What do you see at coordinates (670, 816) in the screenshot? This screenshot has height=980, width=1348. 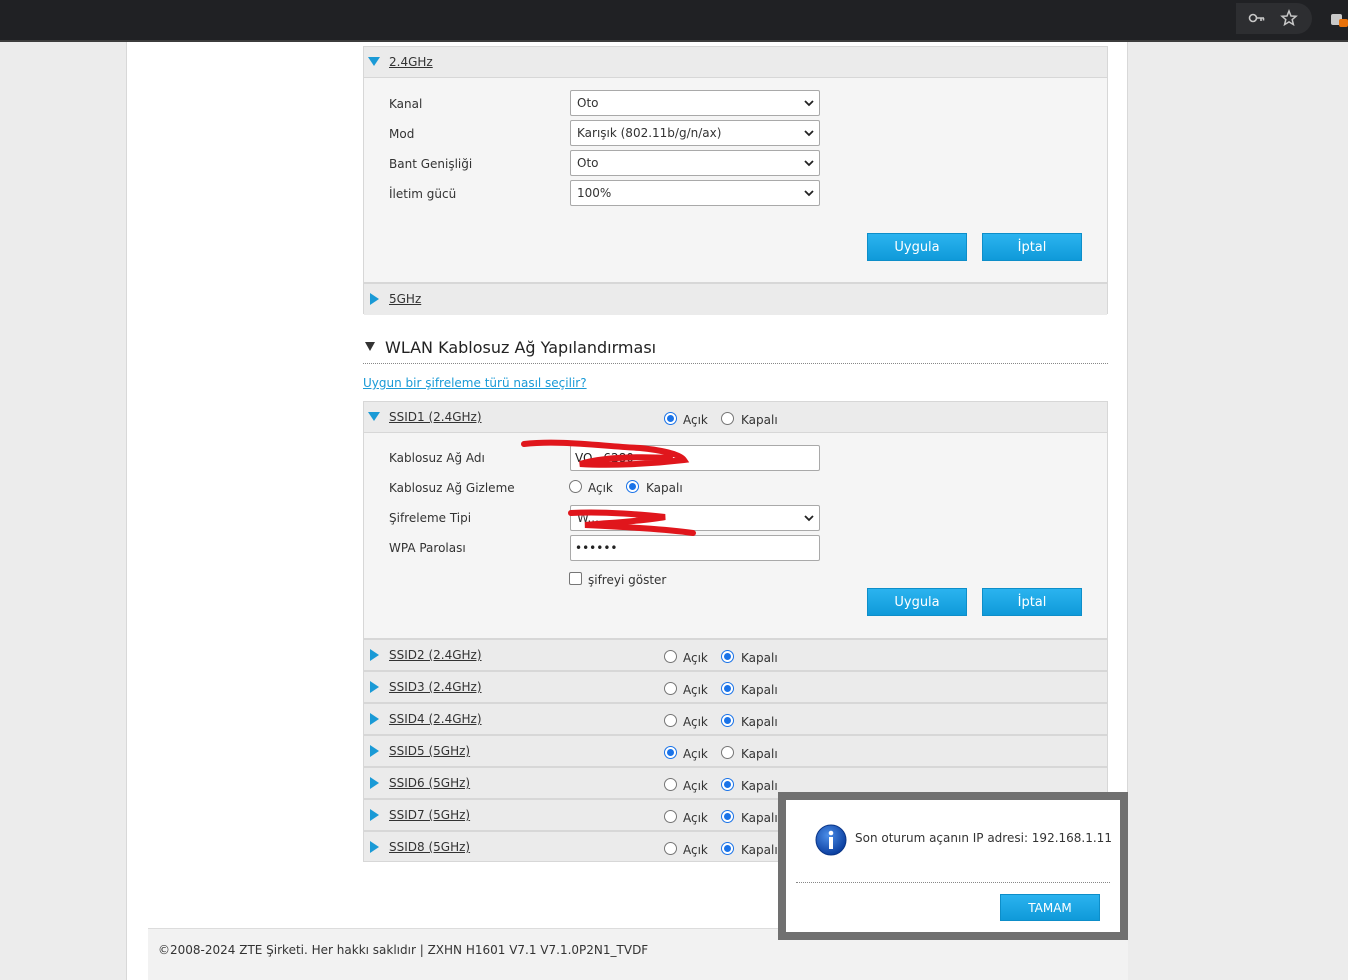 I see `ssid7-on-radio` at bounding box center [670, 816].